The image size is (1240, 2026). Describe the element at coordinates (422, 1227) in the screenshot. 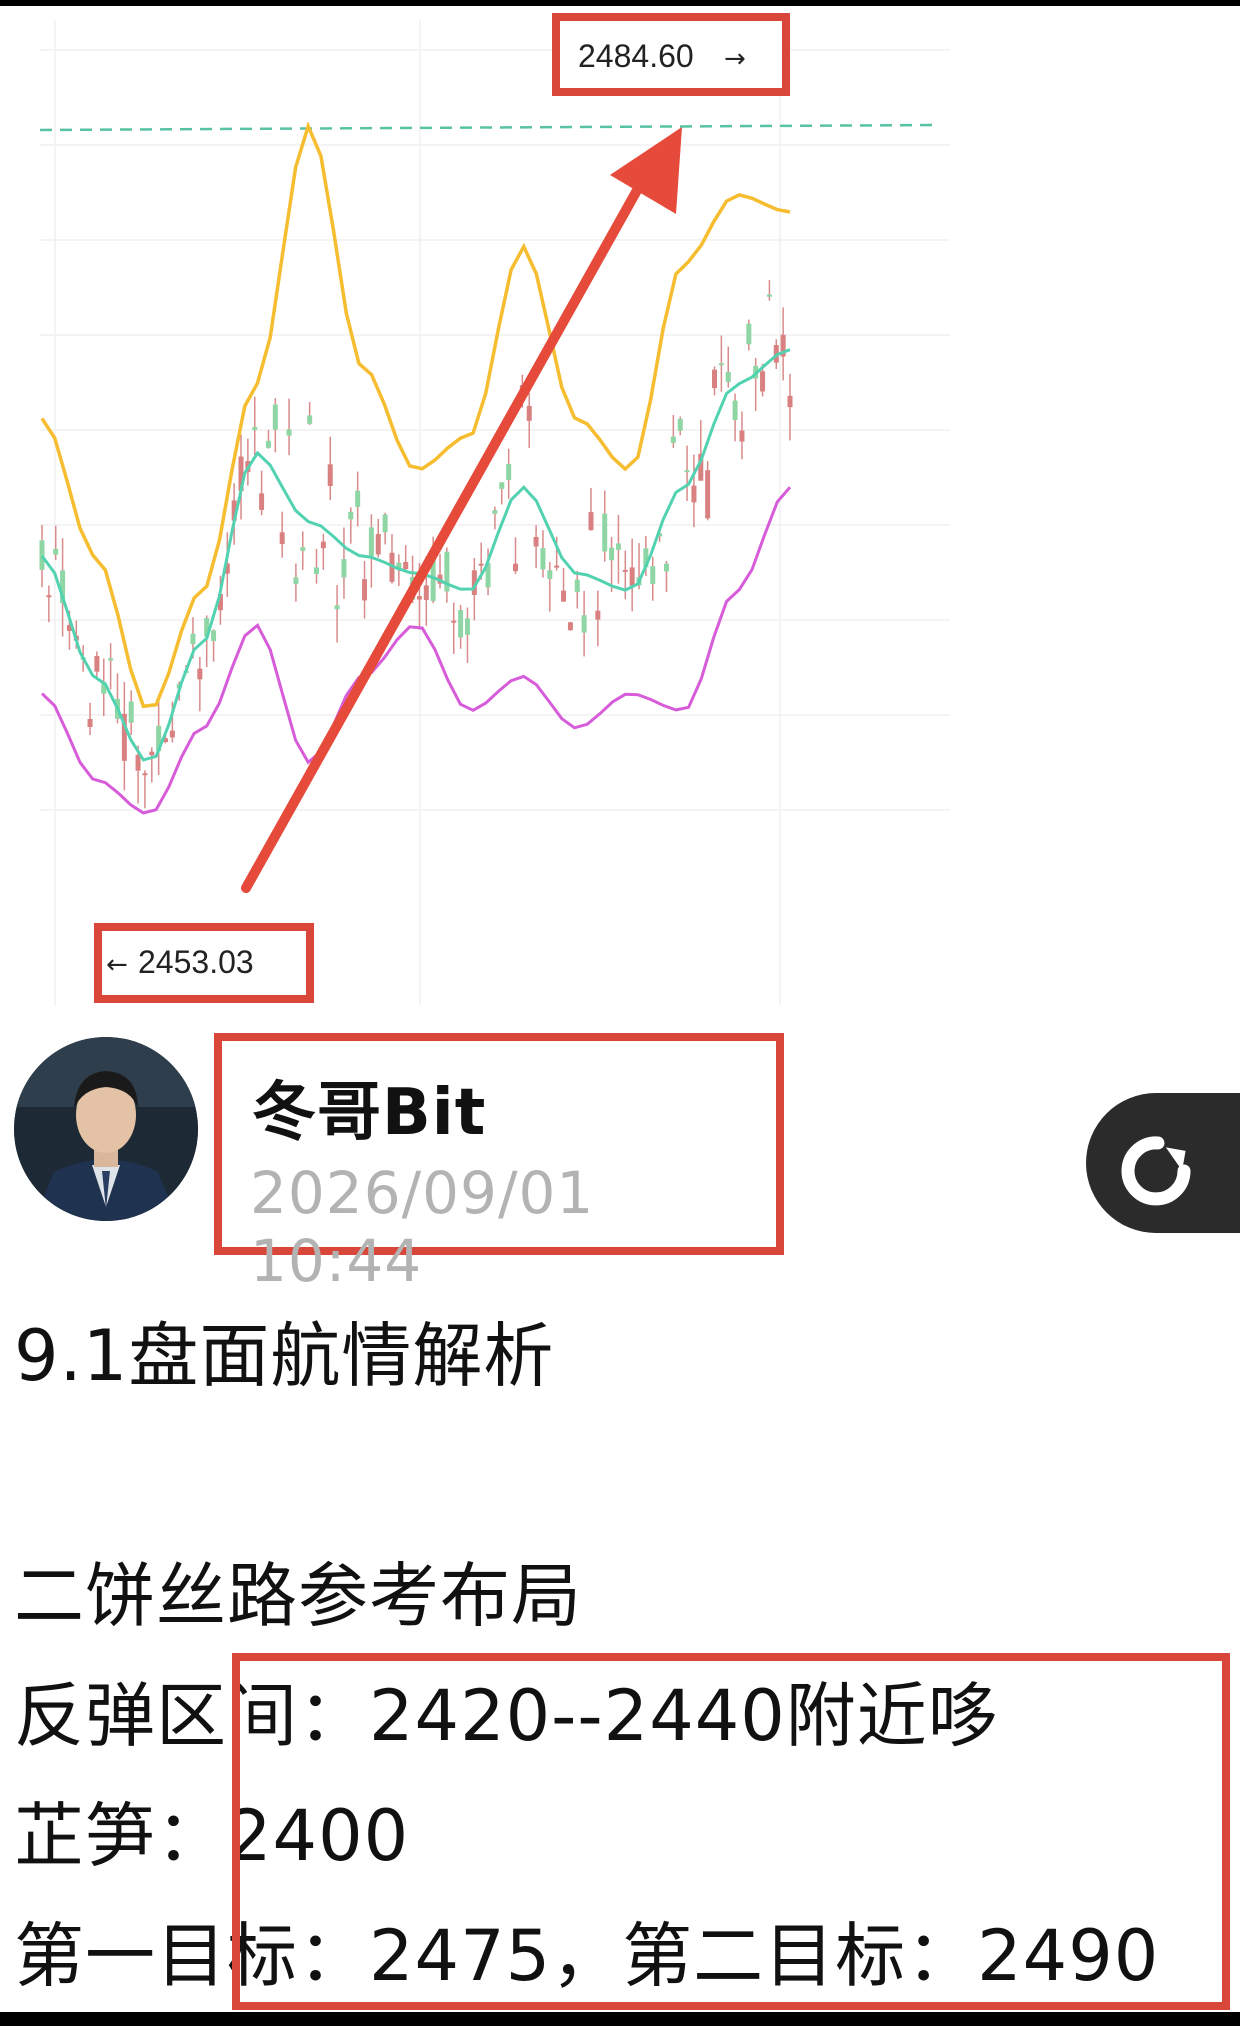

I see `post-timestamp: 2026/09/01 10:44` at that location.